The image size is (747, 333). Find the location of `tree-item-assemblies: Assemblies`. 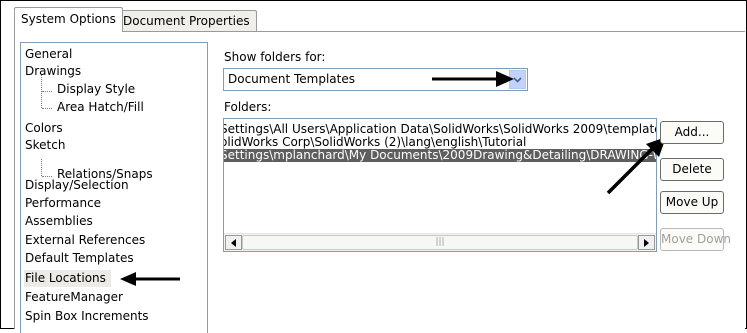

tree-item-assemblies: Assemblies is located at coordinates (59, 221).